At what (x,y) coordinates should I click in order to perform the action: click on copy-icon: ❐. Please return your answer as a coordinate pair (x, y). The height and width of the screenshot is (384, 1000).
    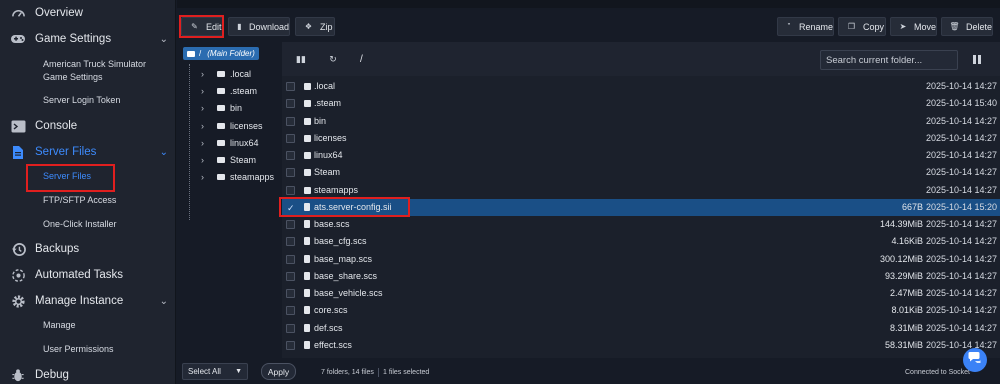
    Looking at the image, I should click on (851, 26).